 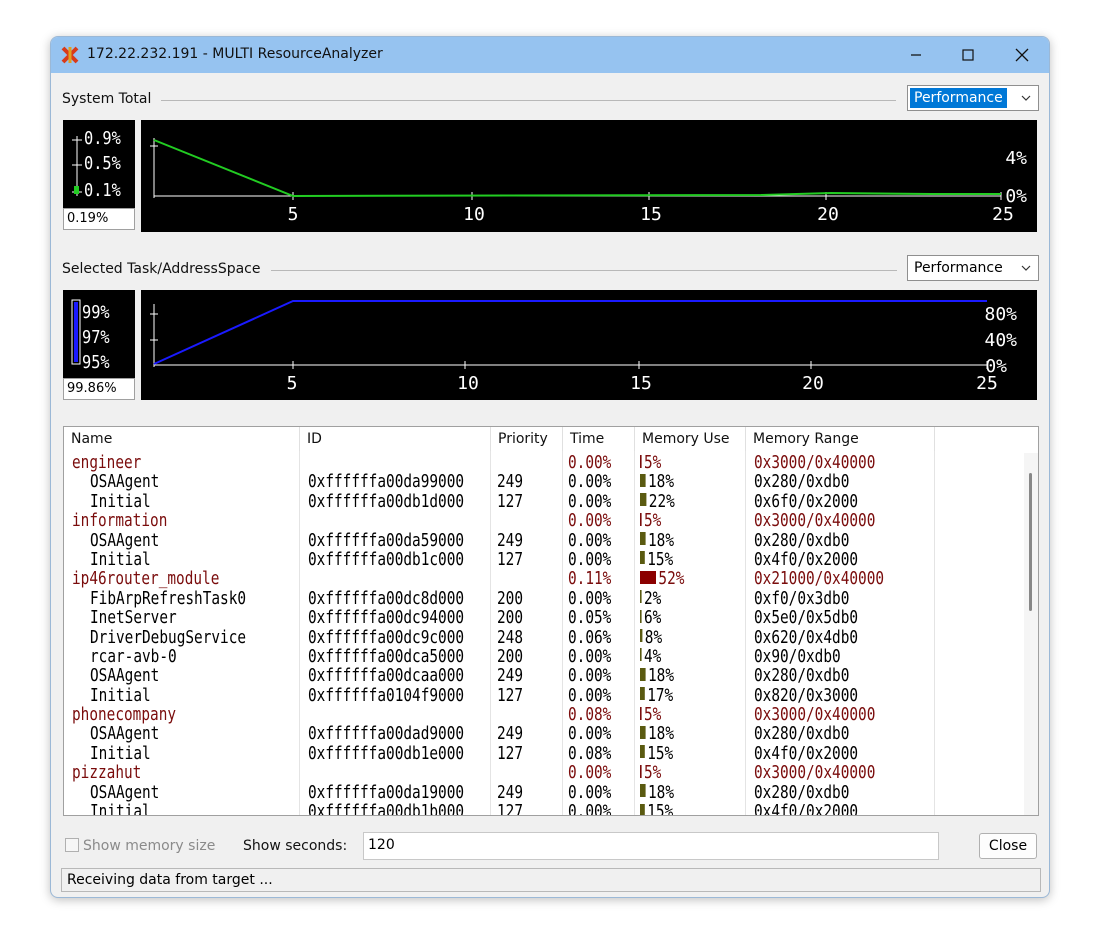 What do you see at coordinates (107, 773) in the screenshot?
I see `cell-name: pizzahut` at bounding box center [107, 773].